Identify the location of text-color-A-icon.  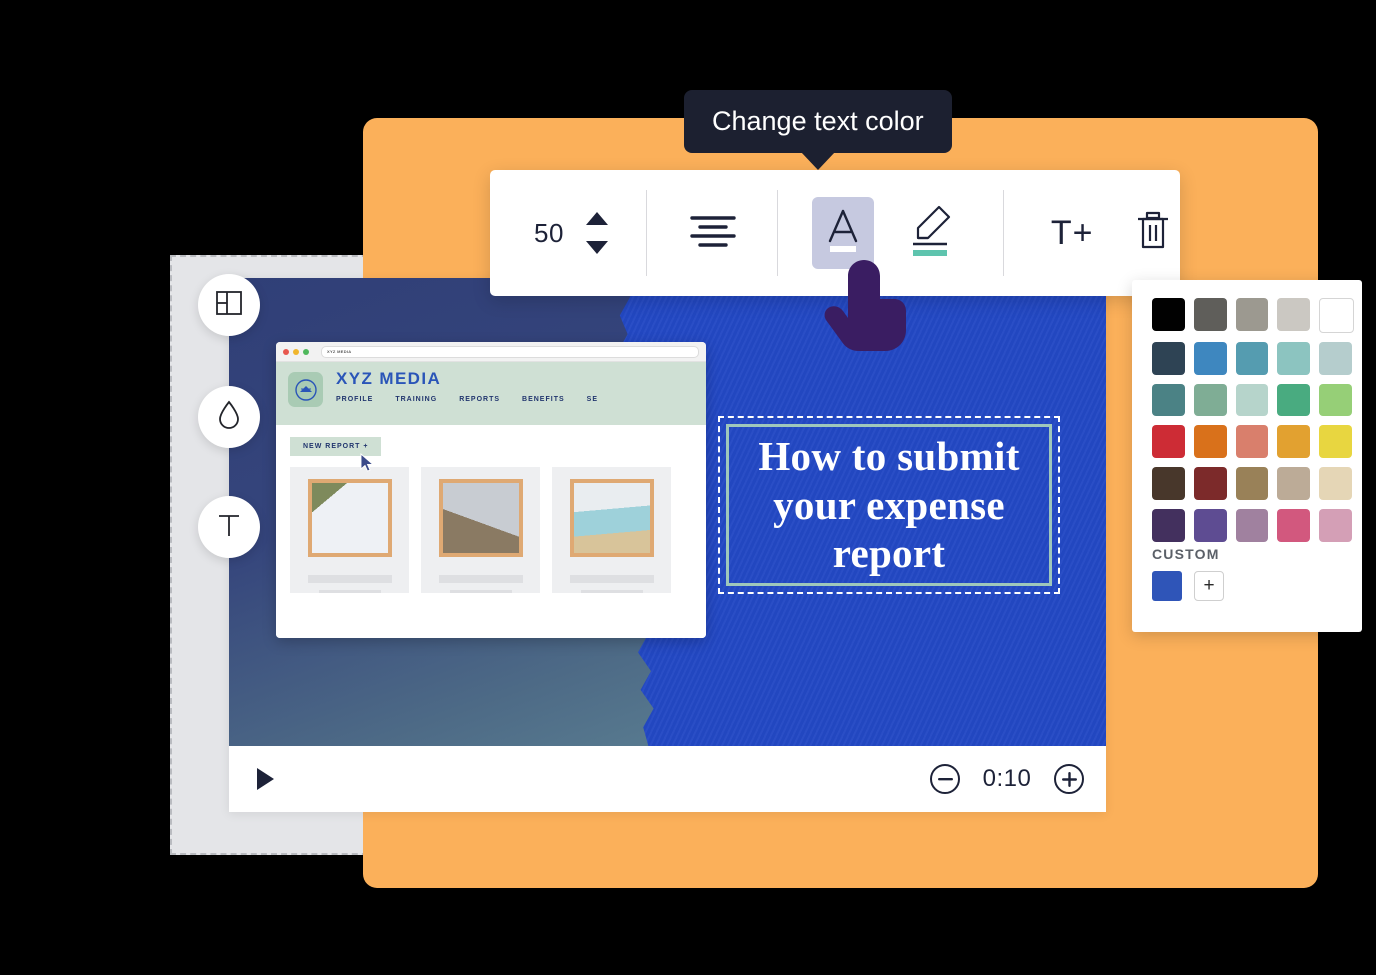
(843, 233).